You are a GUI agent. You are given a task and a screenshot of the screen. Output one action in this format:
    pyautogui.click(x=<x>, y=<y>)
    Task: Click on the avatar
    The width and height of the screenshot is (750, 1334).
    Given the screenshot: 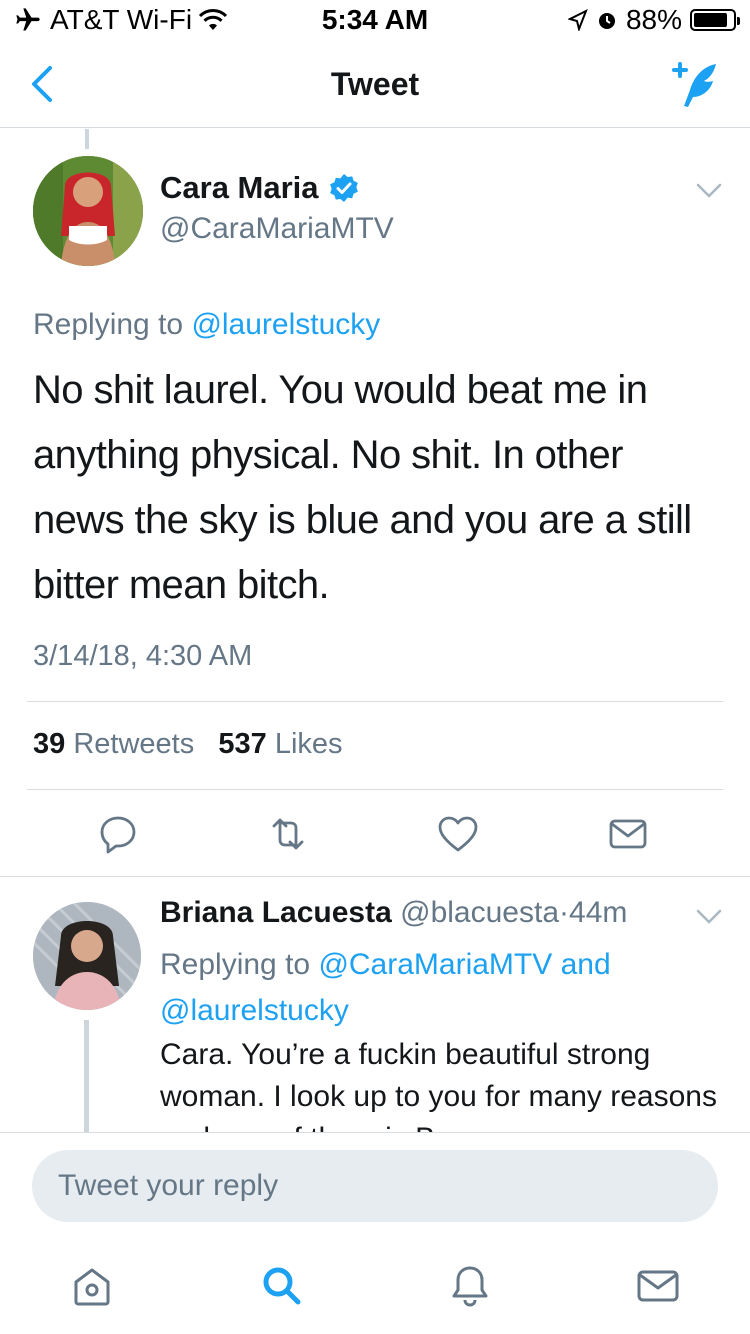 What is the action you would take?
    pyautogui.click(x=88, y=211)
    